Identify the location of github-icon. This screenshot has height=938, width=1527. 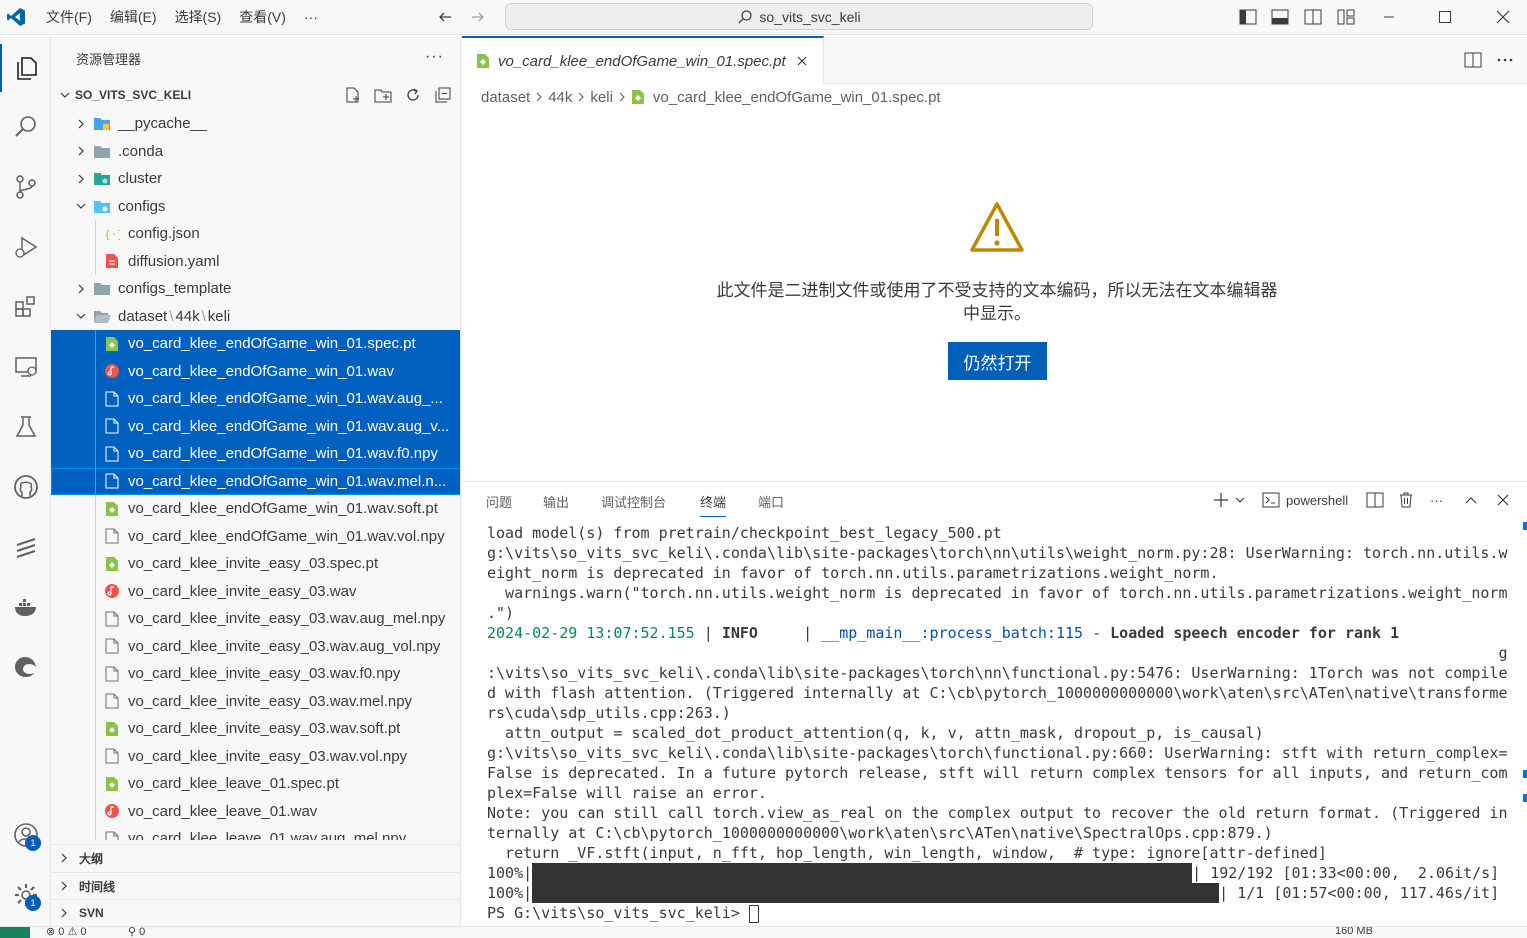
(25, 487).